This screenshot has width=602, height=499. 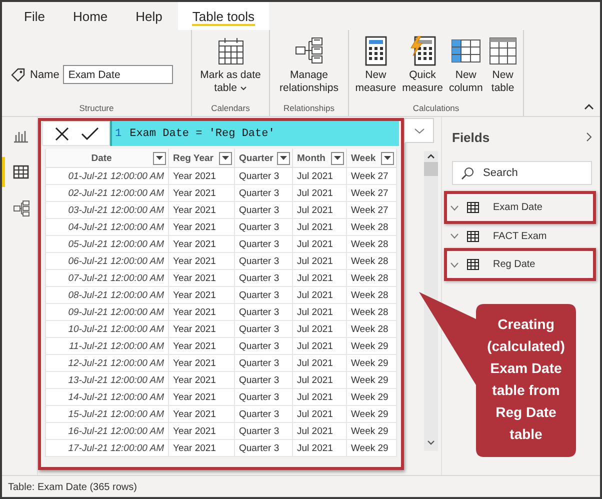 I want to click on ribbon-button: Mark as date table, so click(x=230, y=68).